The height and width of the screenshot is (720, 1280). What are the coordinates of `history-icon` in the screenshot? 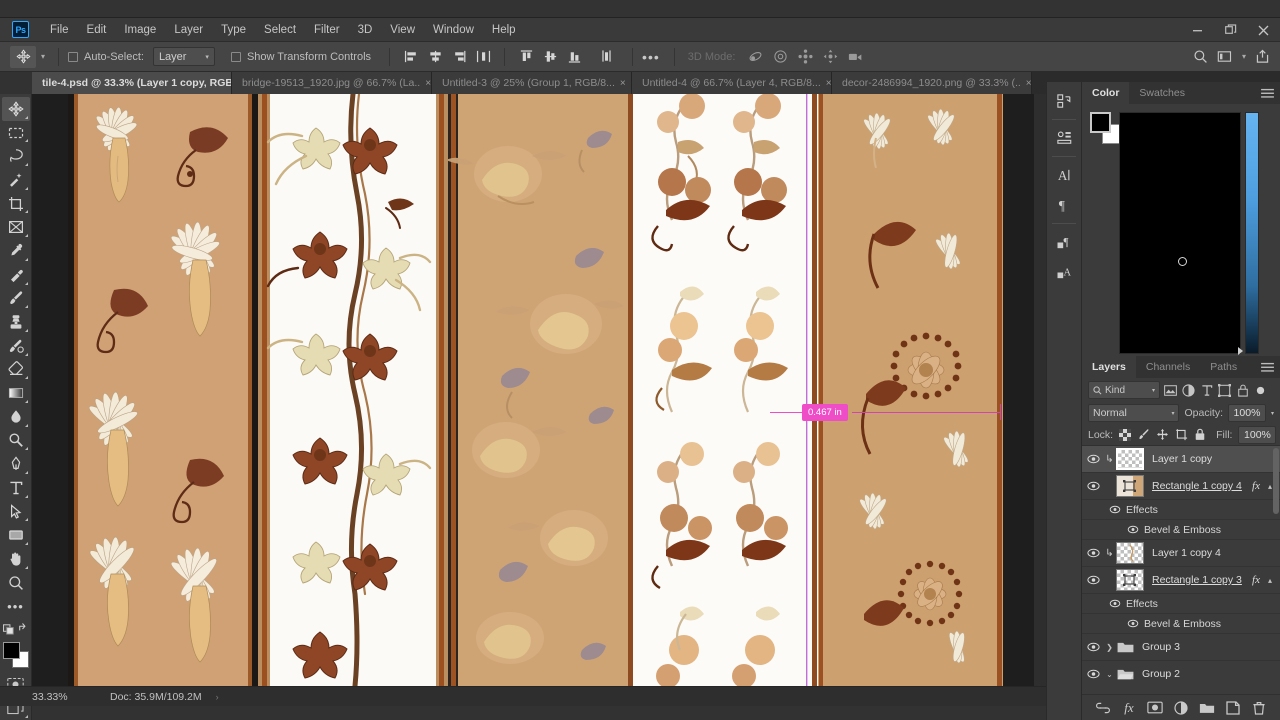 It's located at (1064, 101).